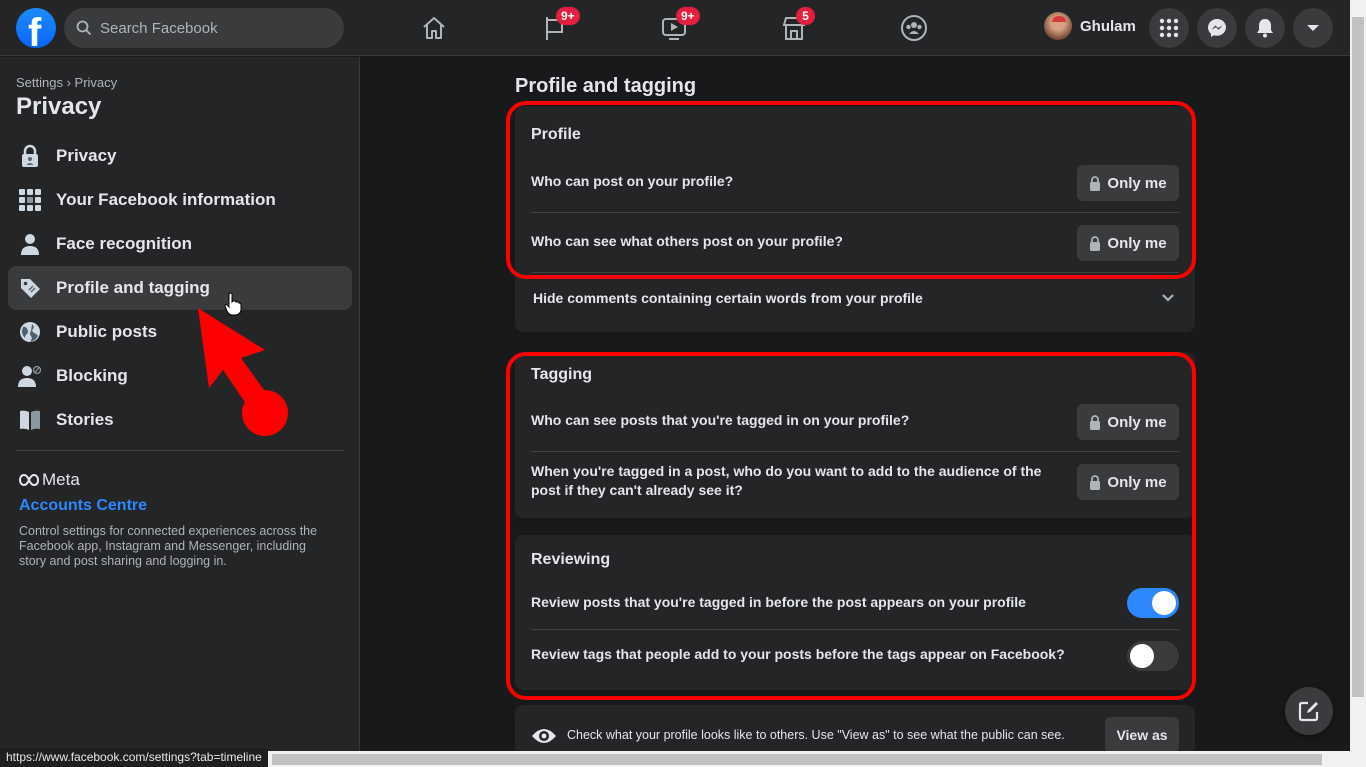 This screenshot has height=767, width=1366. I want to click on review-tagged-posts-toggle, so click(1153, 603).